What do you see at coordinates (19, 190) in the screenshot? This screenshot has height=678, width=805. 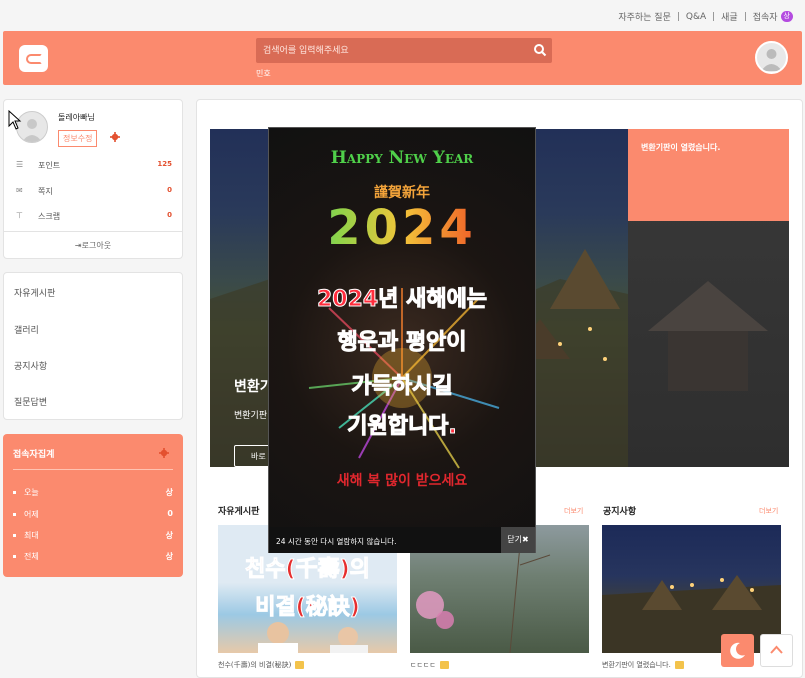 I see `mail-icon: ✉` at bounding box center [19, 190].